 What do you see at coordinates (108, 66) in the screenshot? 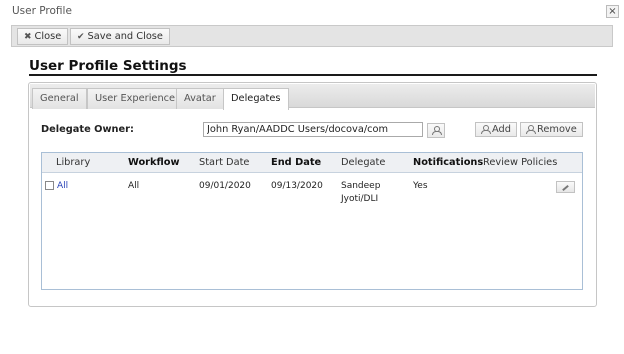
I see `page-title: User Profile Settings` at bounding box center [108, 66].